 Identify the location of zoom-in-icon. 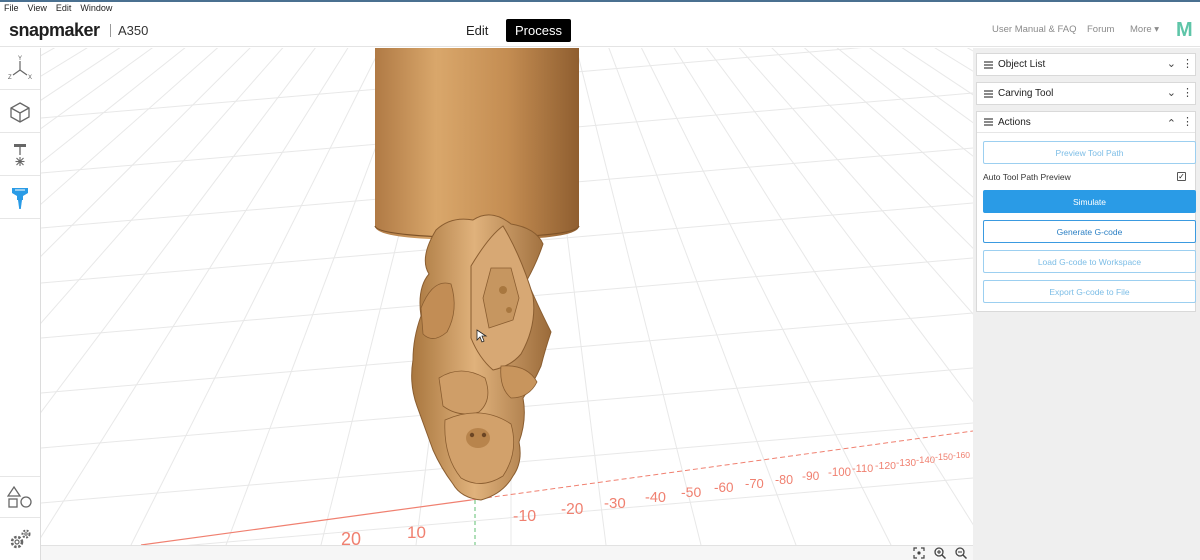
(940, 553).